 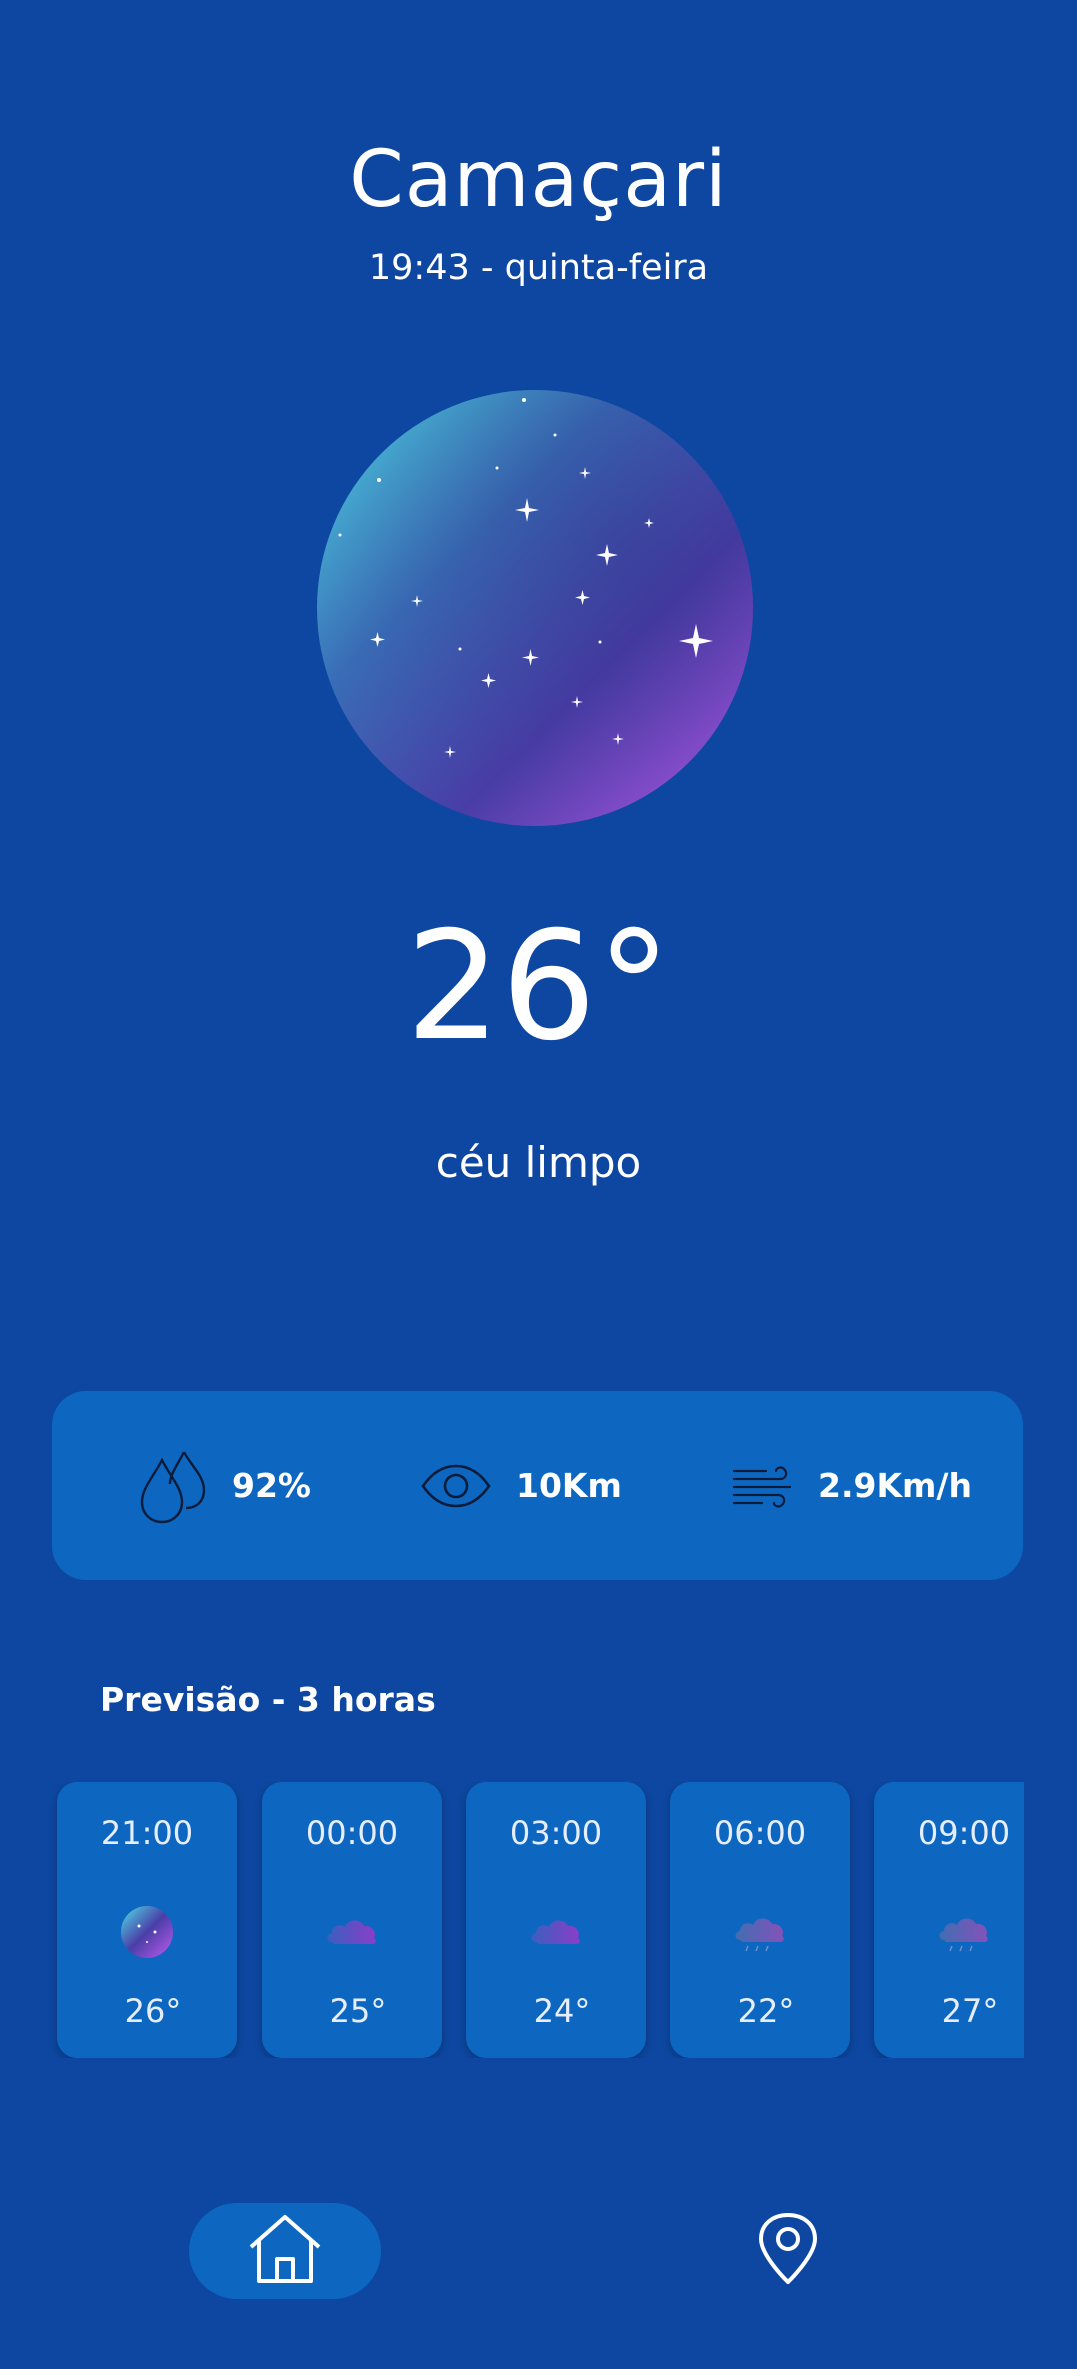 I want to click on forecast-card: 03:00 24°, so click(x=556, y=1920).